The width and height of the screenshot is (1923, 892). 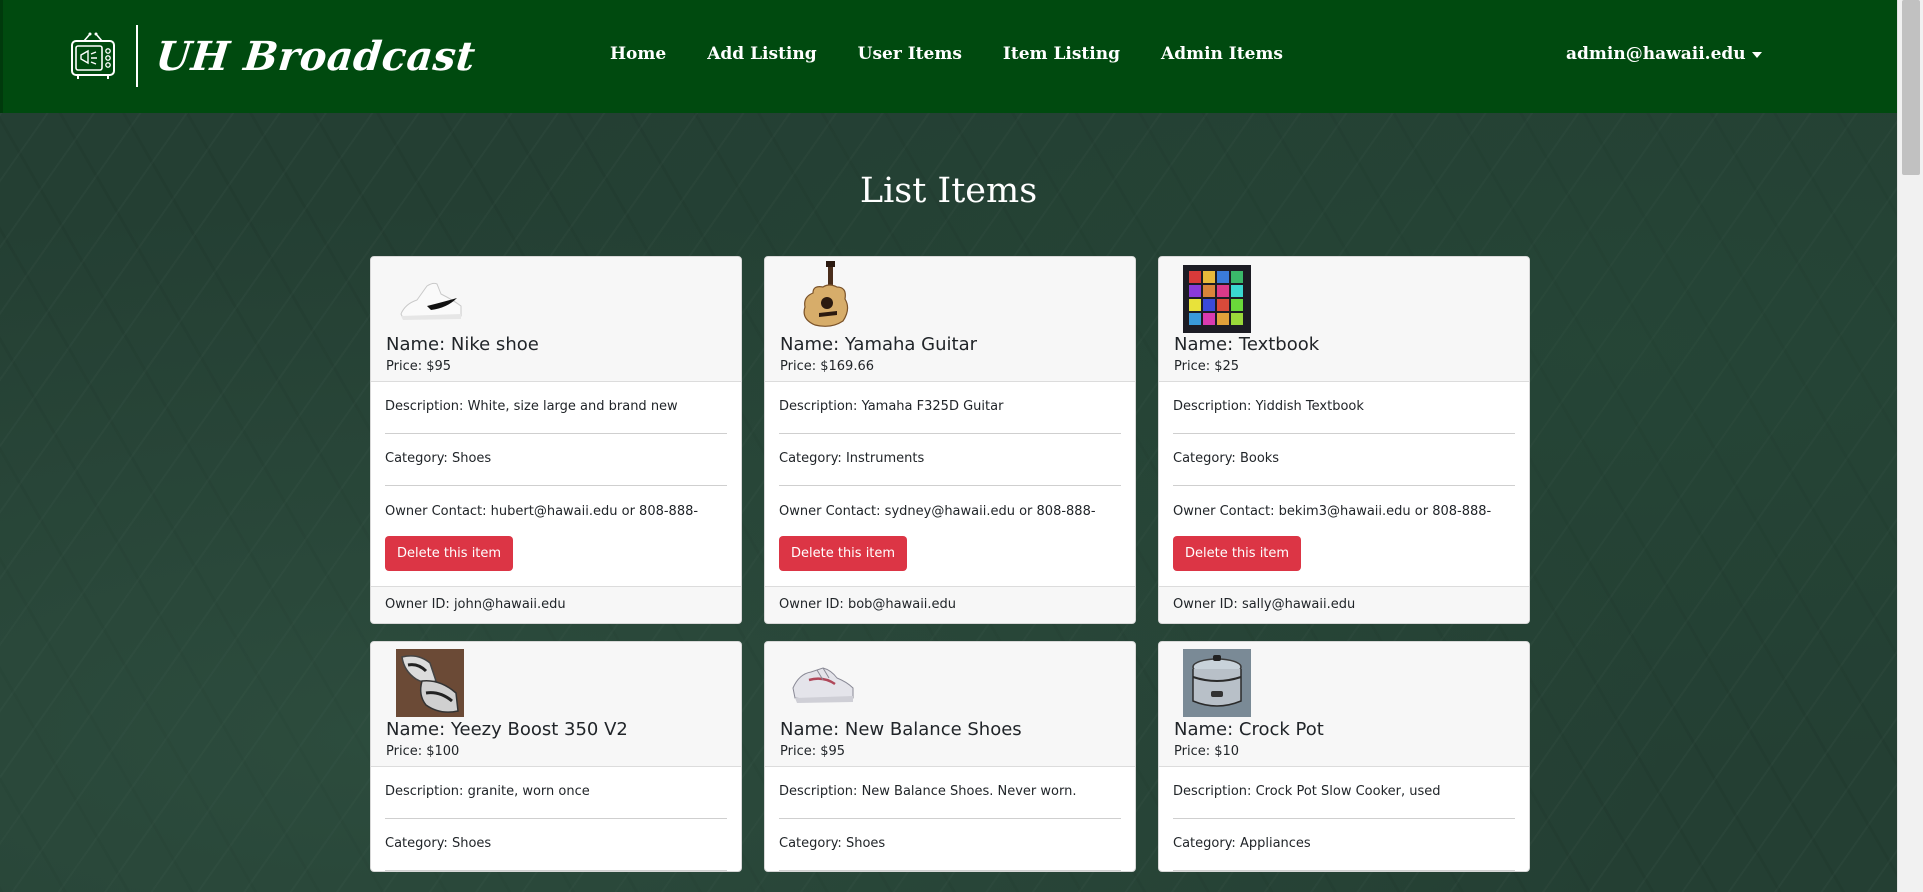 I want to click on scrollbar-thumb, so click(x=1911, y=87).